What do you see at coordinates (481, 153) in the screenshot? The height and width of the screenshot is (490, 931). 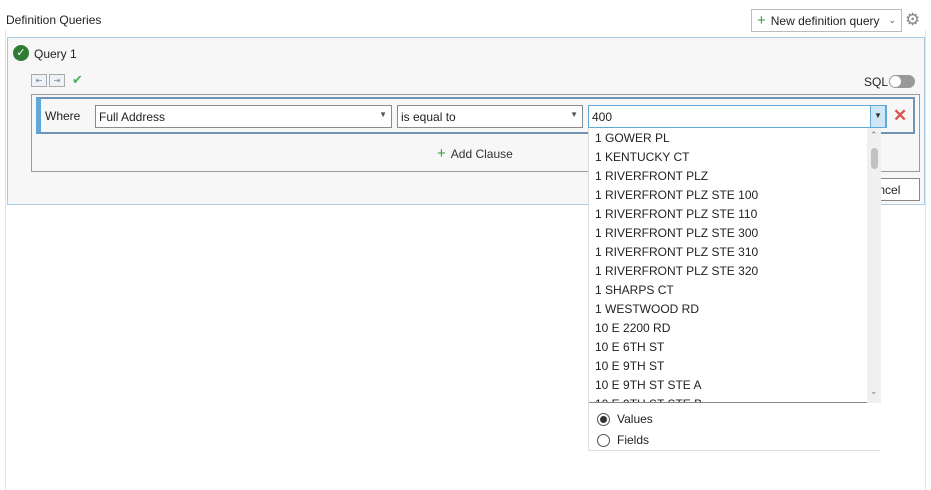 I see `add-clause-label: Add Clause` at bounding box center [481, 153].